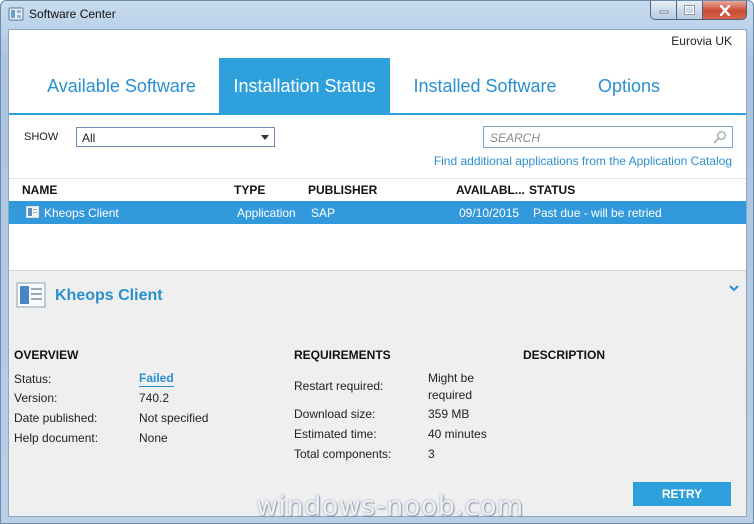 The image size is (754, 524). Describe the element at coordinates (682, 494) in the screenshot. I see `retry-button: RETRY` at that location.